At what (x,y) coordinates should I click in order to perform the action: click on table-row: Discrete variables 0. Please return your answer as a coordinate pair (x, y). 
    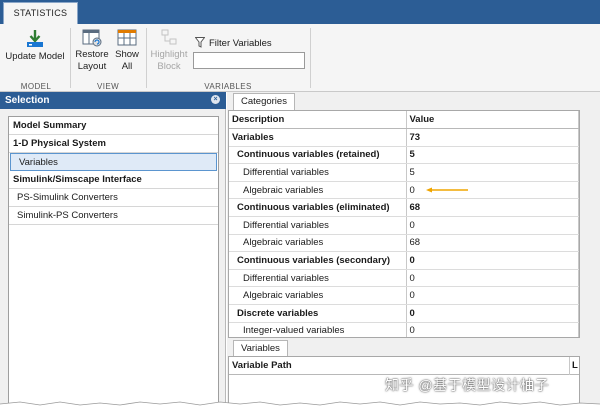
    Looking at the image, I should click on (404, 313).